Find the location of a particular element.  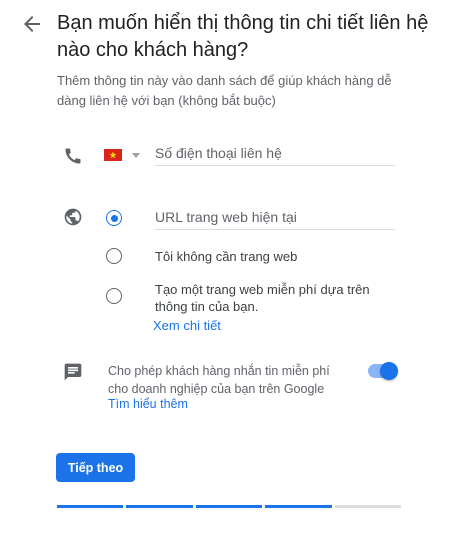

next-button: Tiếp theo is located at coordinates (95, 467).